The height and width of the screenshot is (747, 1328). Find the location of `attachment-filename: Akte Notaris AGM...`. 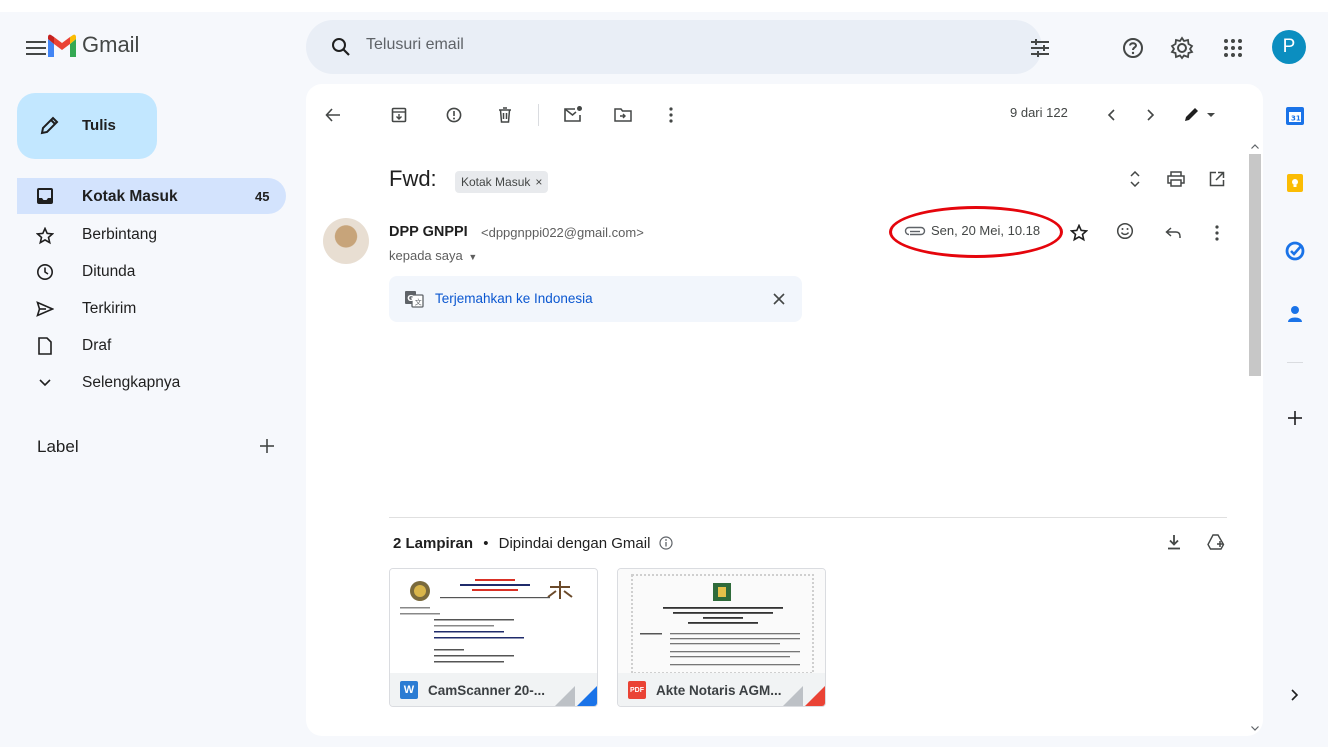

attachment-filename: Akte Notaris AGM... is located at coordinates (719, 690).